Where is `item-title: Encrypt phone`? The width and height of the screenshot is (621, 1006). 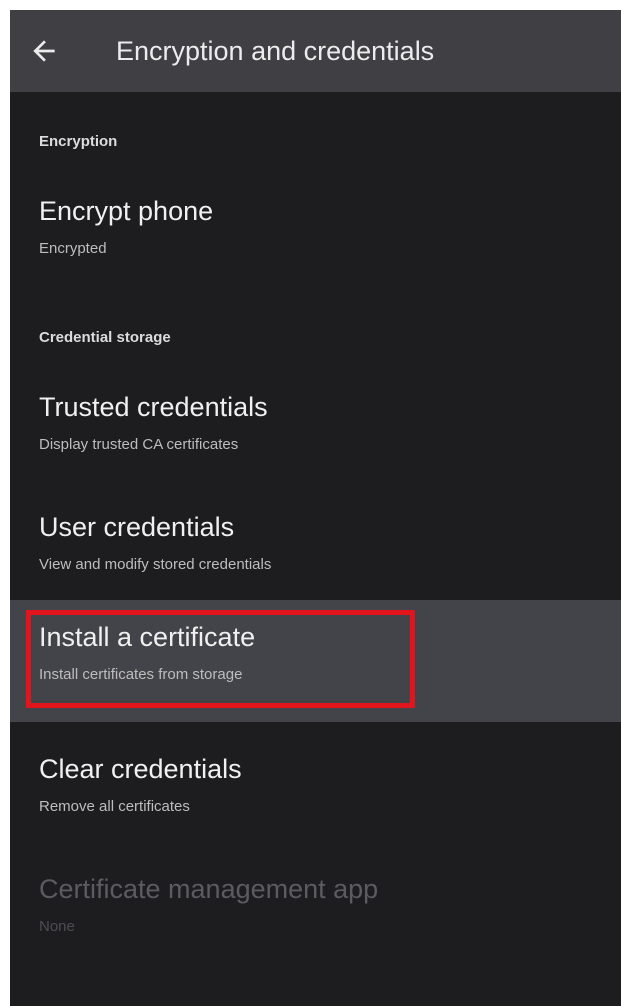 item-title: Encrypt phone is located at coordinates (126, 211).